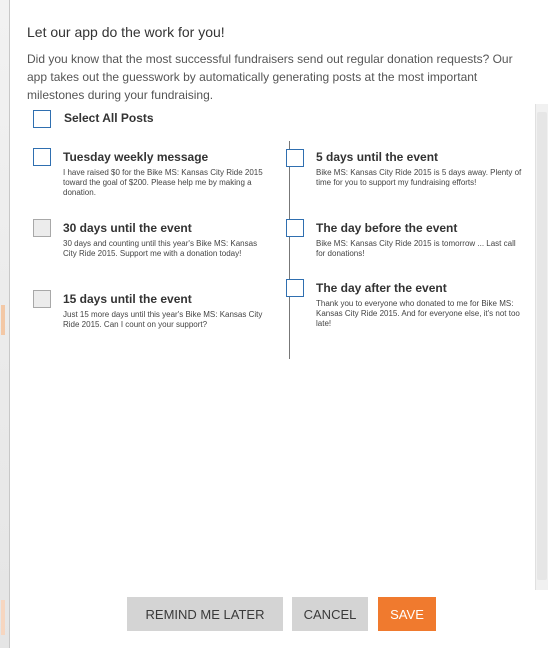 Image resolution: width=553 pixels, height=648 pixels. Describe the element at coordinates (295, 228) in the screenshot. I see `post-checkbox-day-before` at that location.